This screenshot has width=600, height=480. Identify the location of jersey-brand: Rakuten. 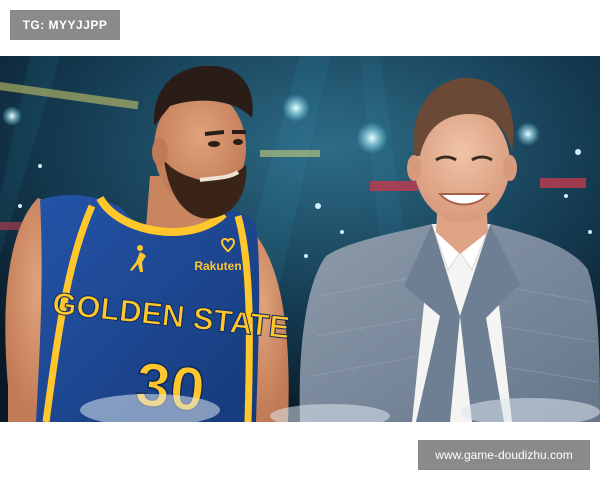
(217, 266).